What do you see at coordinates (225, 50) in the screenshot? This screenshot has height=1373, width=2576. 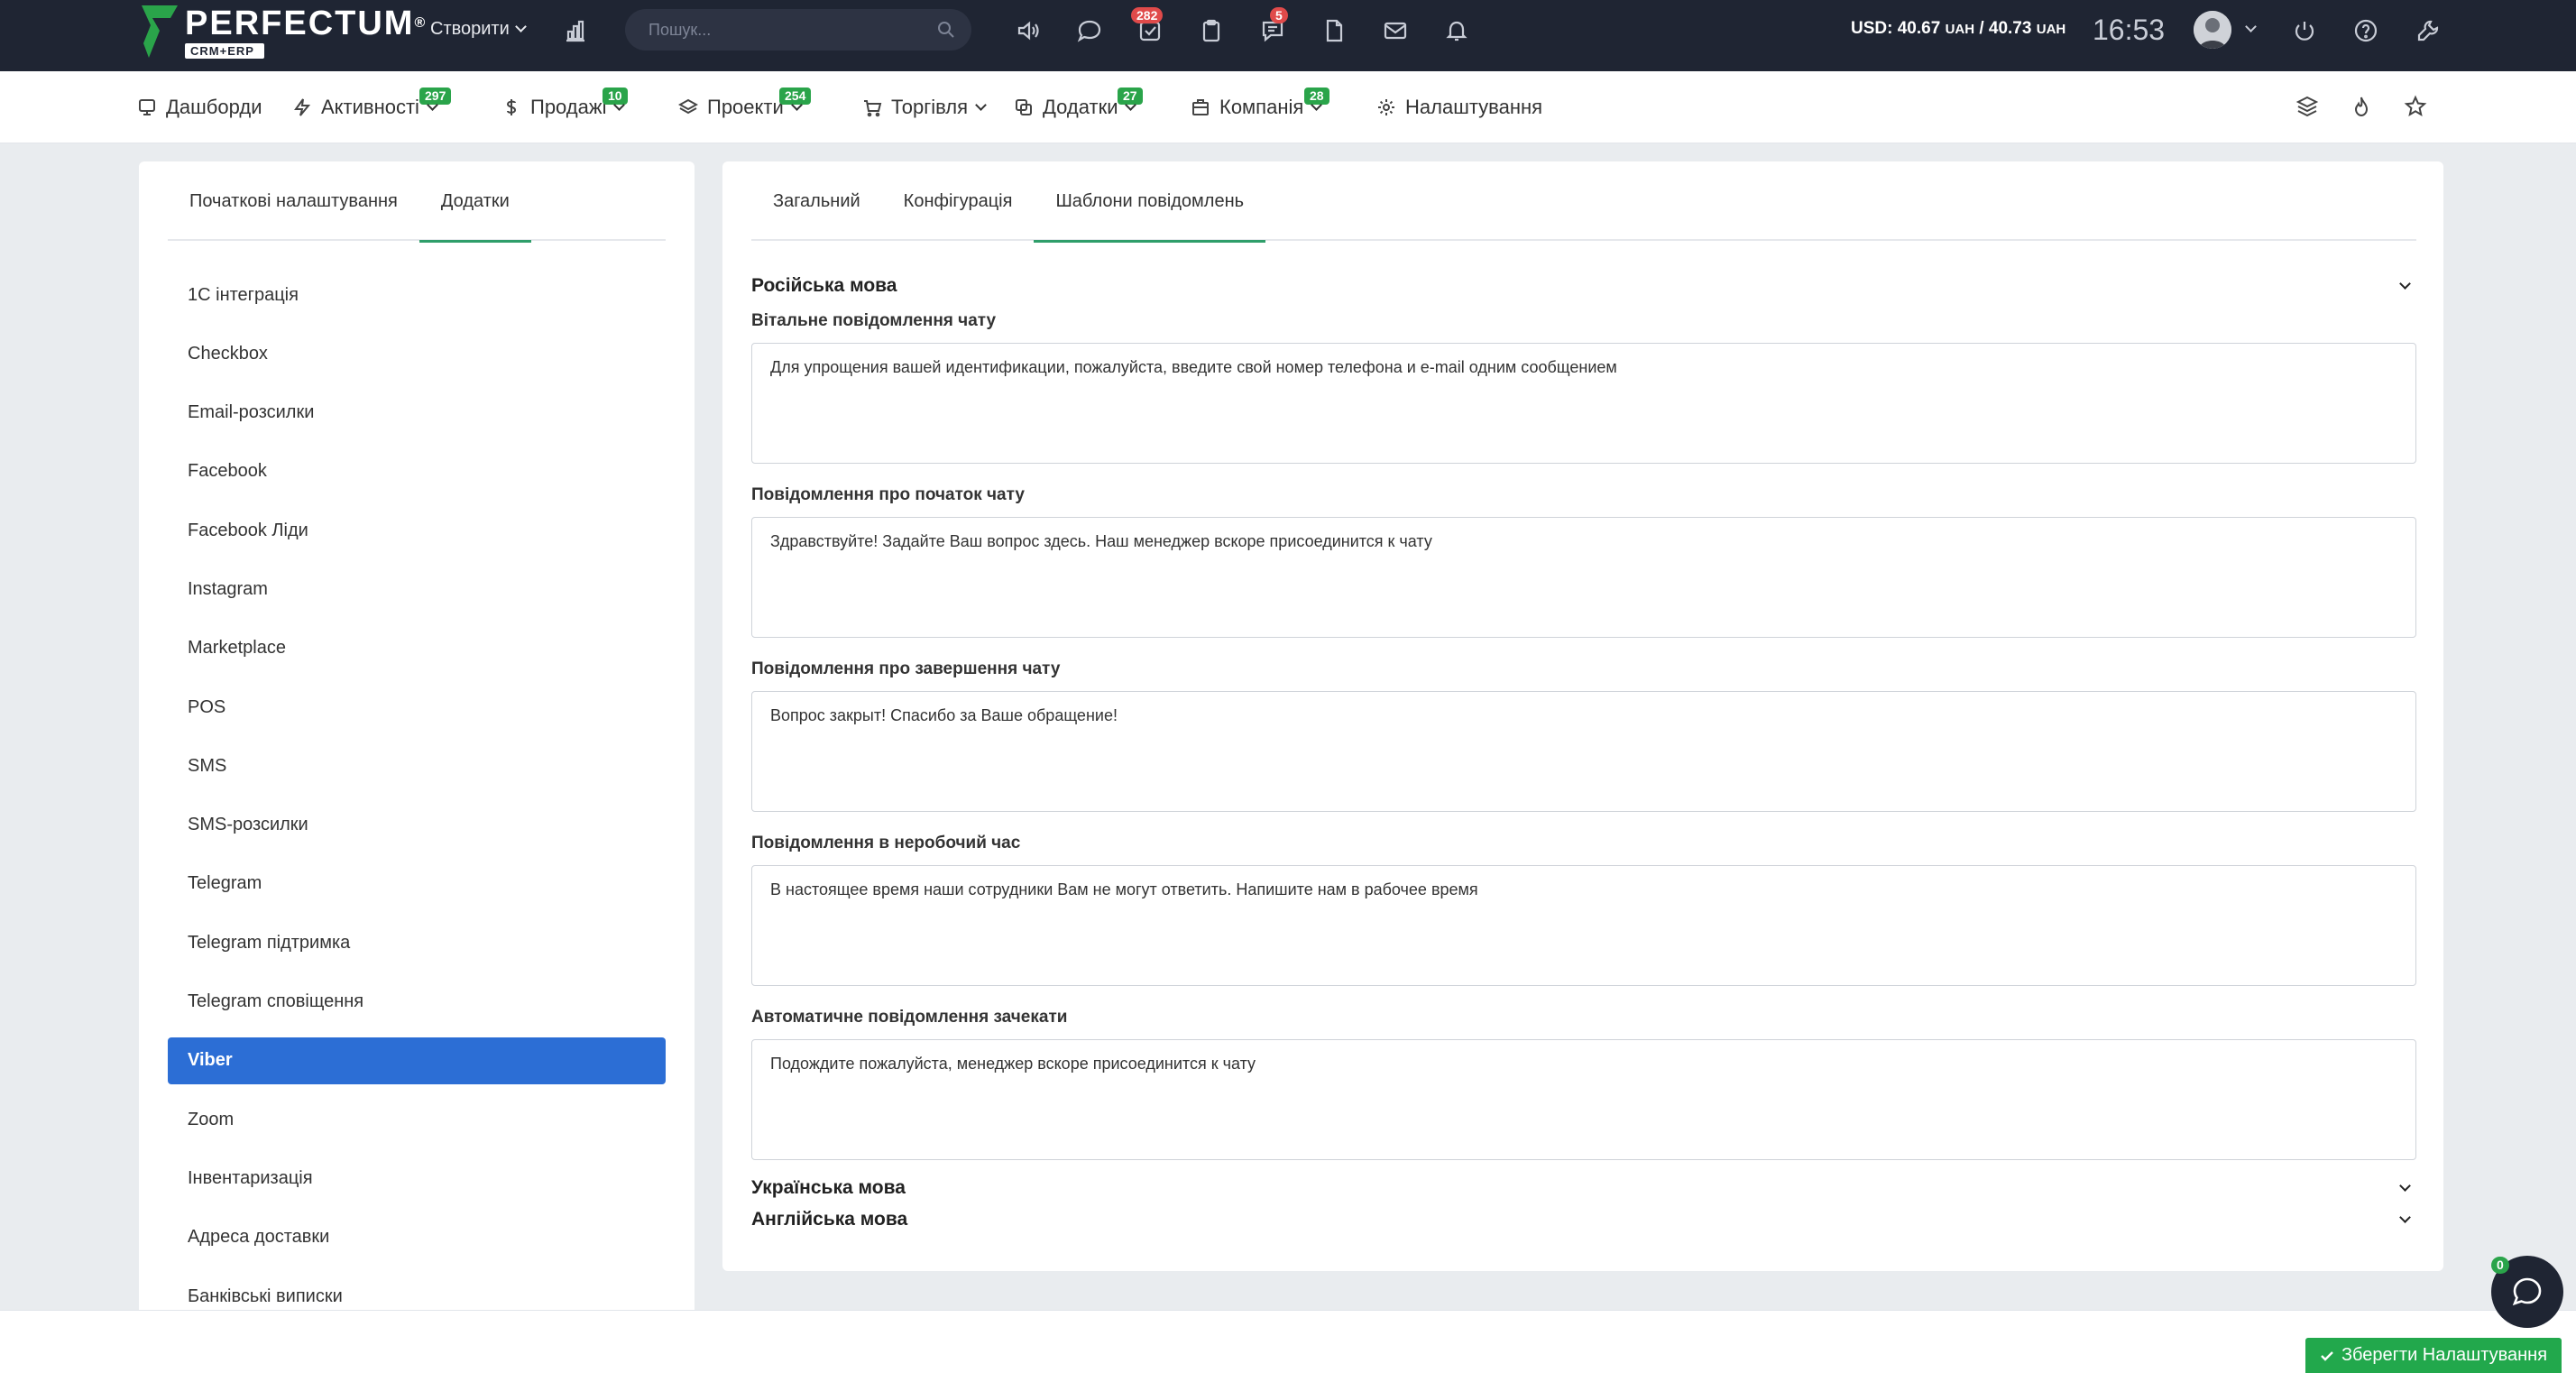 I see `logo-subtitle: CRM+ERP` at bounding box center [225, 50].